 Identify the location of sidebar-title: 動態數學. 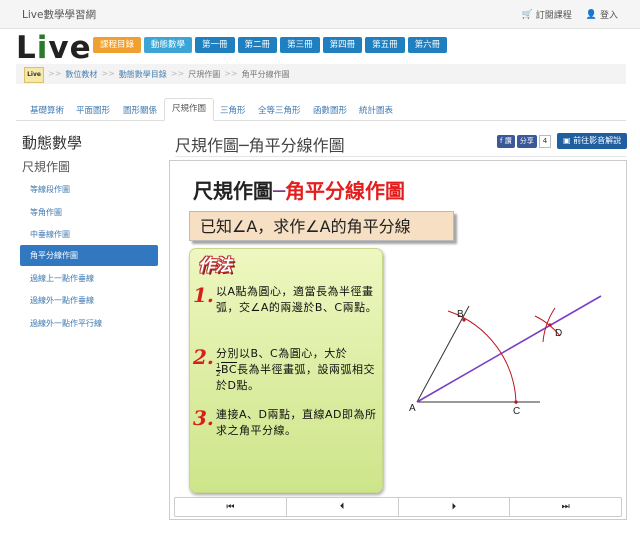
(52, 143).